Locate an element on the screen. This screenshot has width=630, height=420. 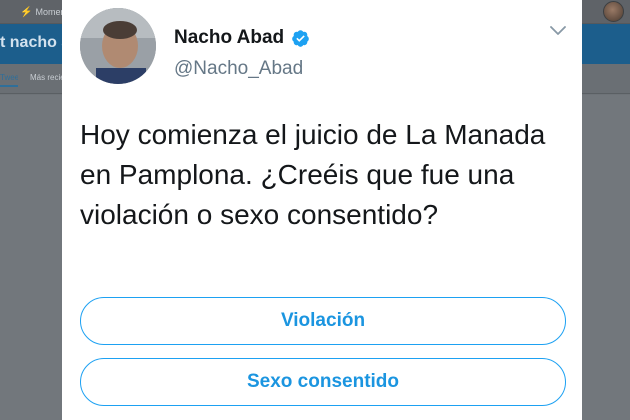
author-name: Nacho Abad is located at coordinates (229, 38).